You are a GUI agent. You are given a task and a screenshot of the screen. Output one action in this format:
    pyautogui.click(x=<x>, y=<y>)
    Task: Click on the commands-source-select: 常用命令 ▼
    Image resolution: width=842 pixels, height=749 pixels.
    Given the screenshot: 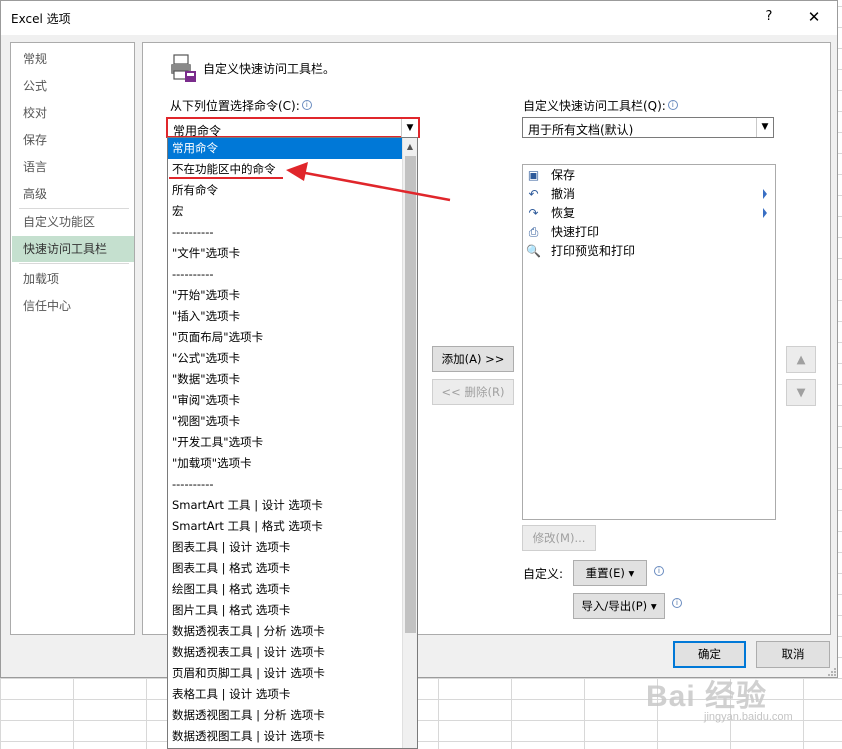 What is the action you would take?
    pyautogui.click(x=293, y=127)
    